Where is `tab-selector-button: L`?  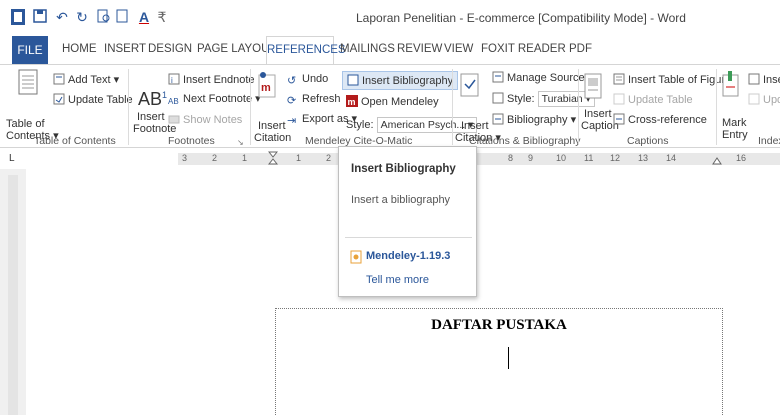
tab-selector-button: L is located at coordinates (12, 159).